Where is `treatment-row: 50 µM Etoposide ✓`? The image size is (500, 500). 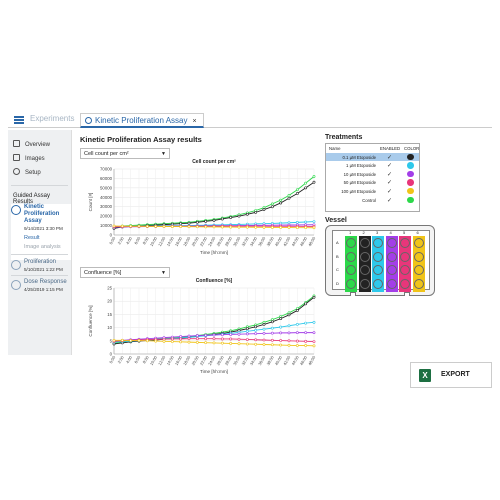
treatment-row: 50 µM Etoposide ✓ is located at coordinates (372, 182).